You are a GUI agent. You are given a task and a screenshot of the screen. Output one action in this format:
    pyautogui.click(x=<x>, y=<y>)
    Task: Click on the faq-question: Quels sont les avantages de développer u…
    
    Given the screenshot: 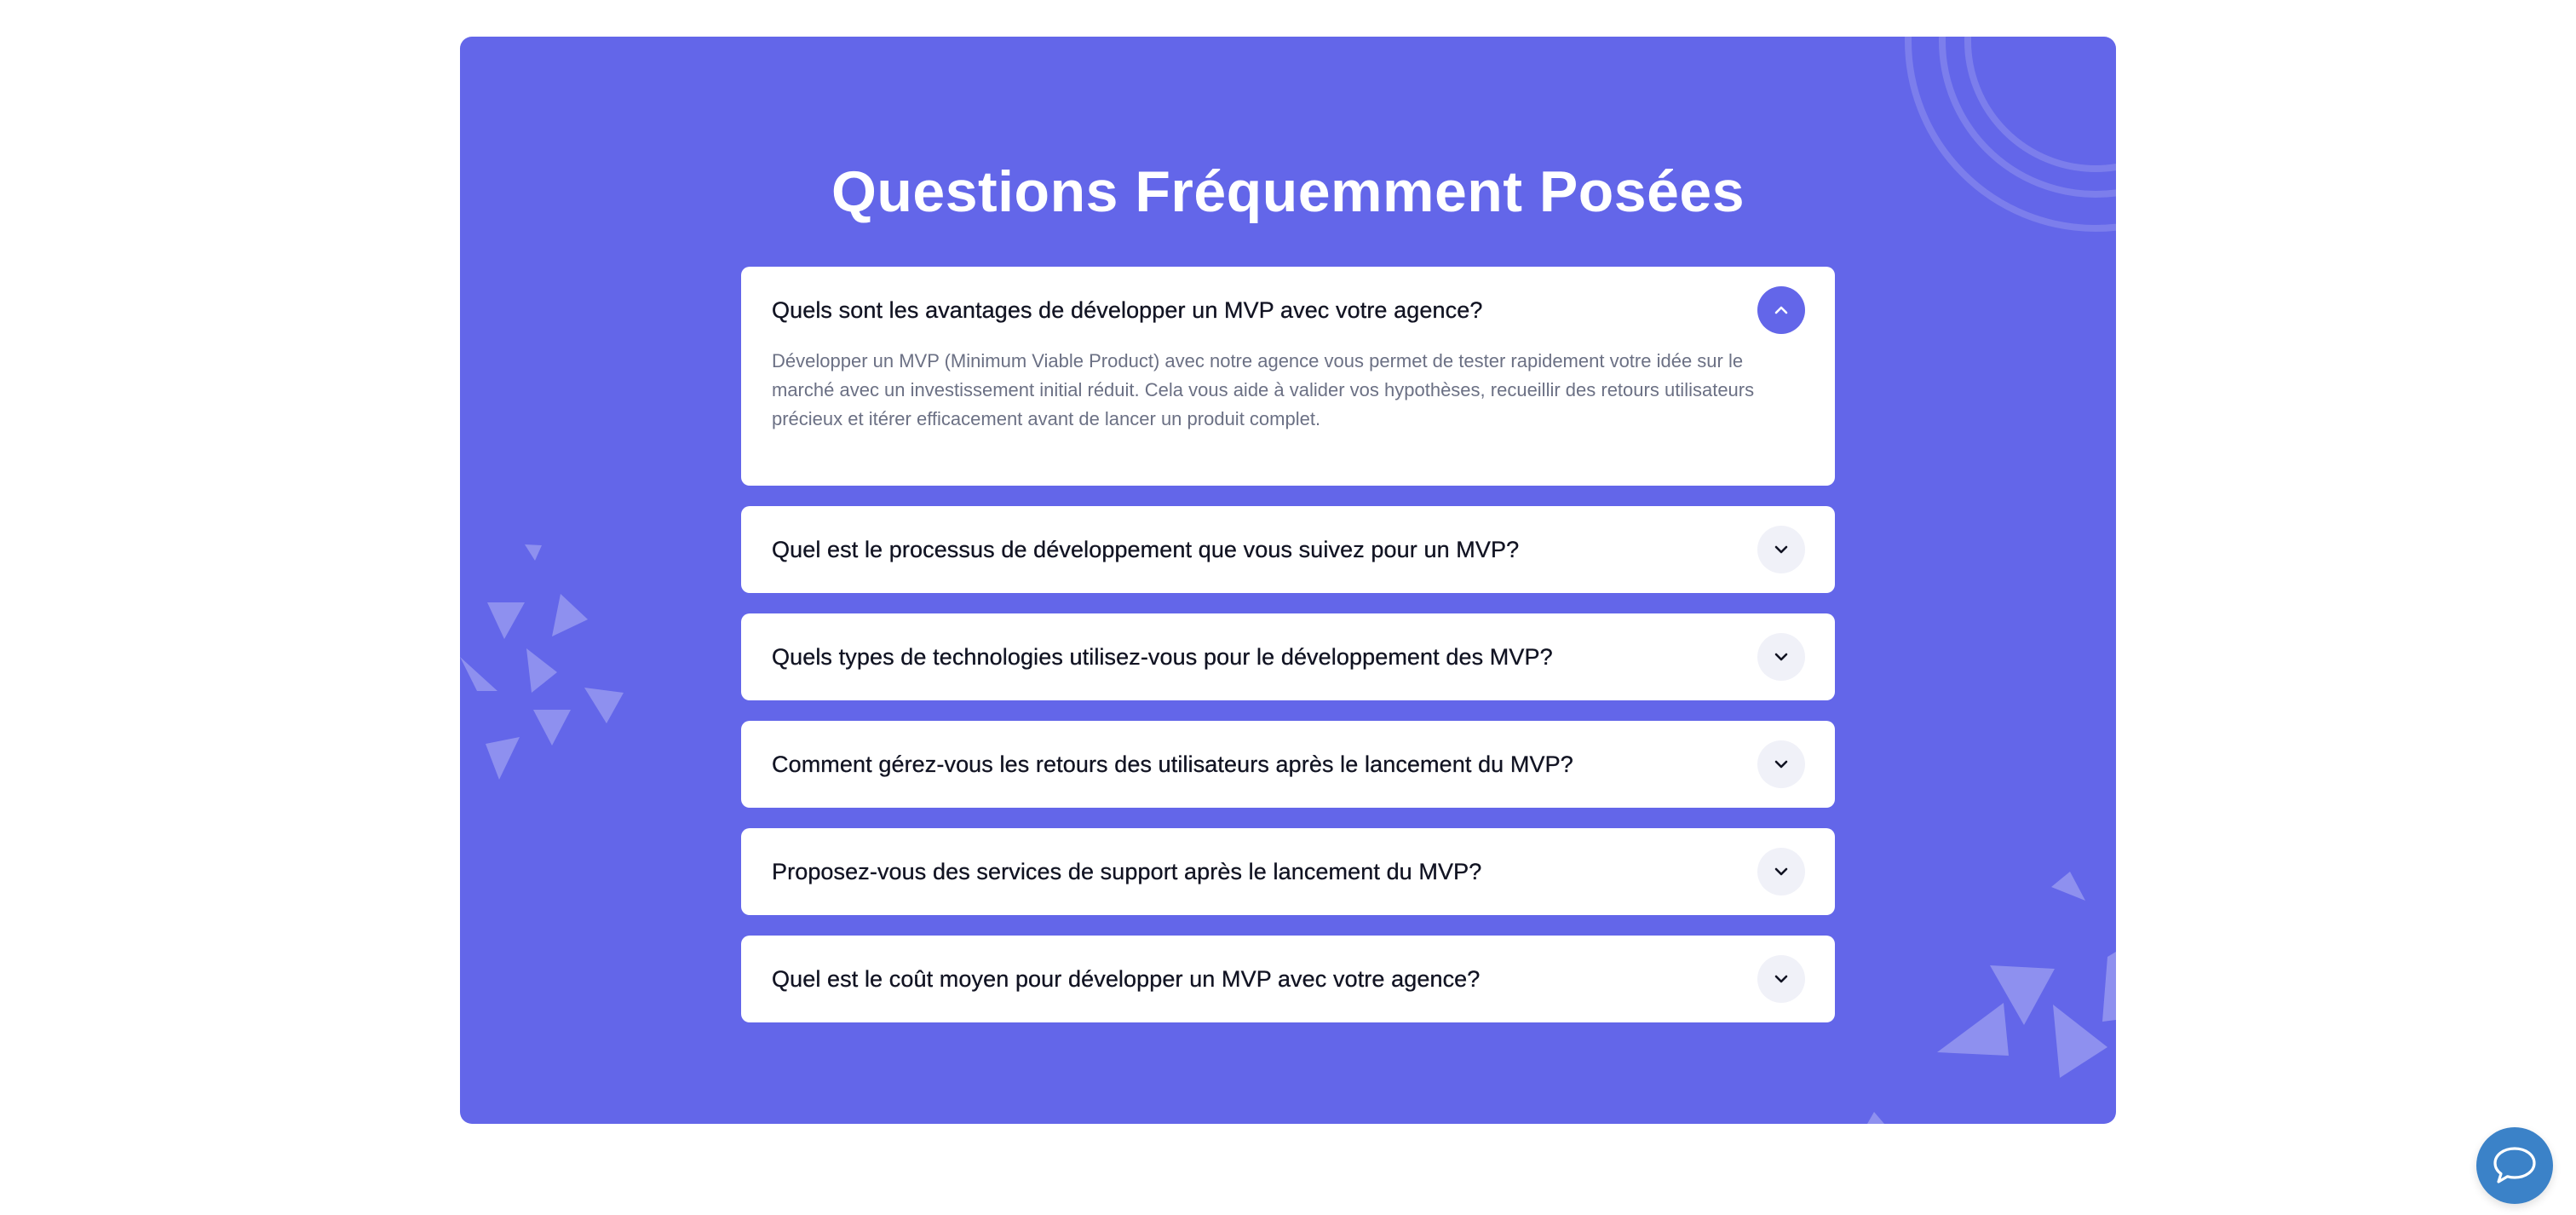 What is the action you would take?
    pyautogui.click(x=1127, y=310)
    